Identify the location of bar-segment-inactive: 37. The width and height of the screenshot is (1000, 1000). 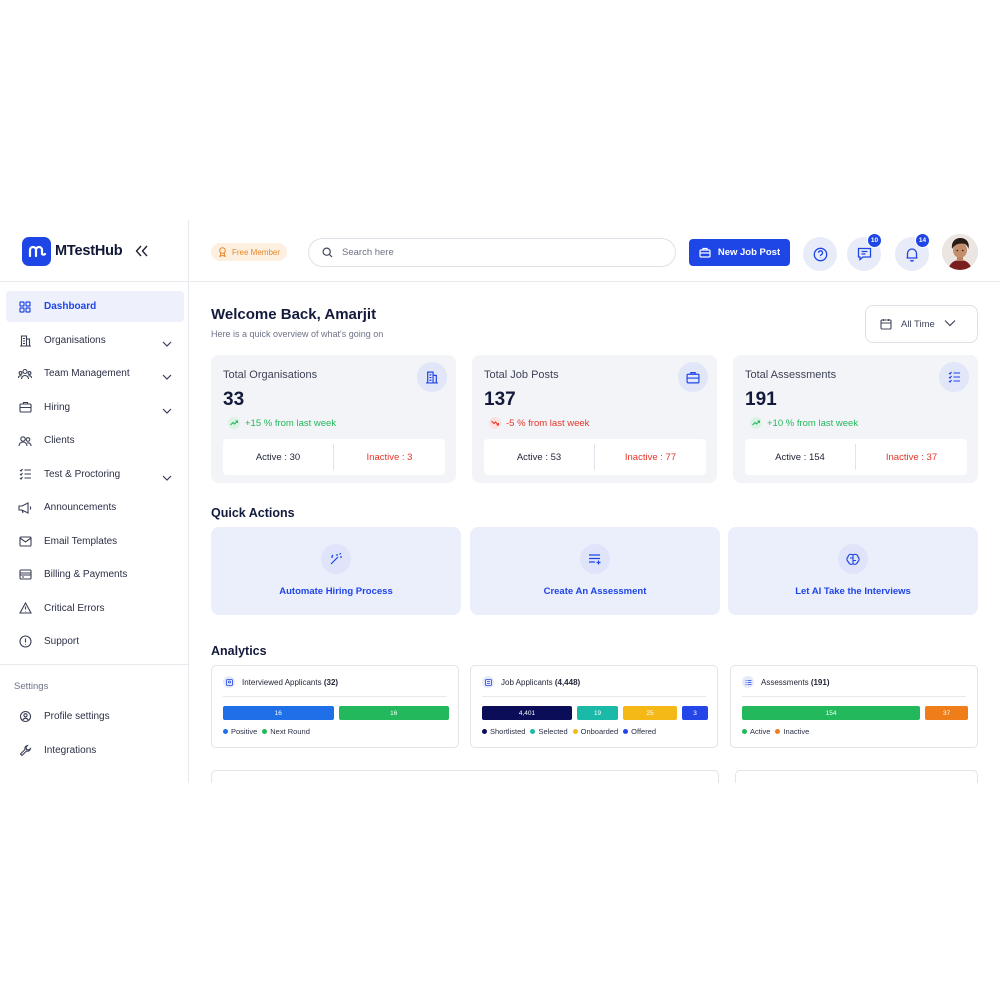
(946, 713).